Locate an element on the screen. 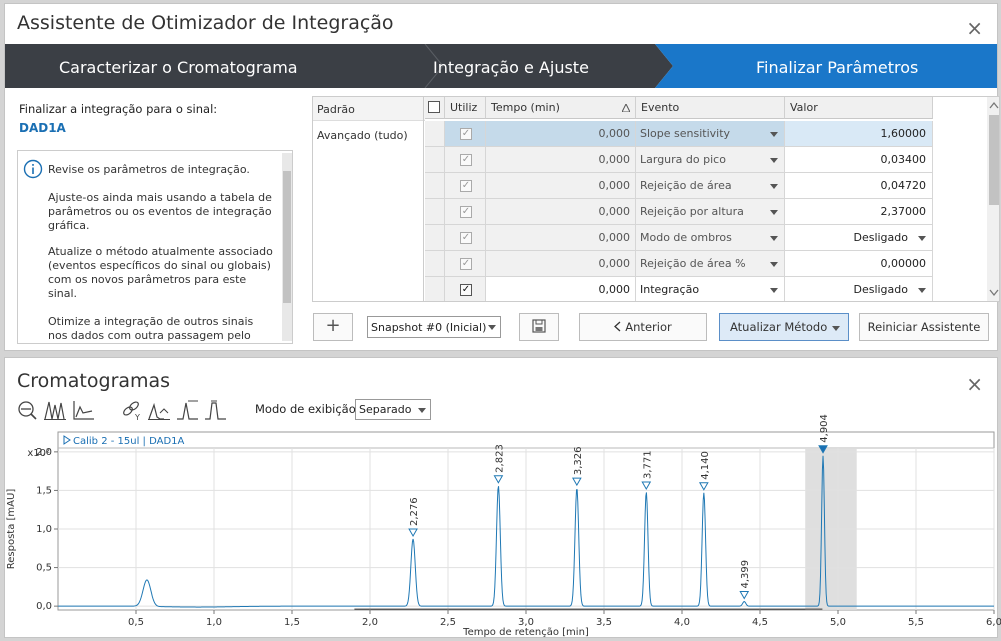  x-tick-label: 1,0 is located at coordinates (214, 622).